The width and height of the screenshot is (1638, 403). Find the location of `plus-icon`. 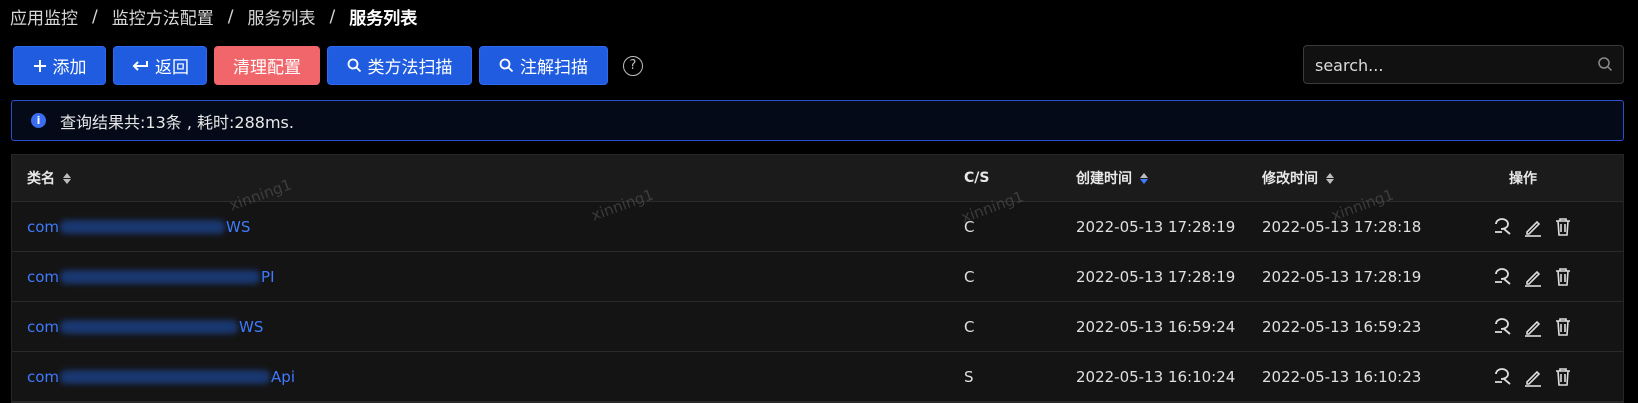

plus-icon is located at coordinates (40, 66).